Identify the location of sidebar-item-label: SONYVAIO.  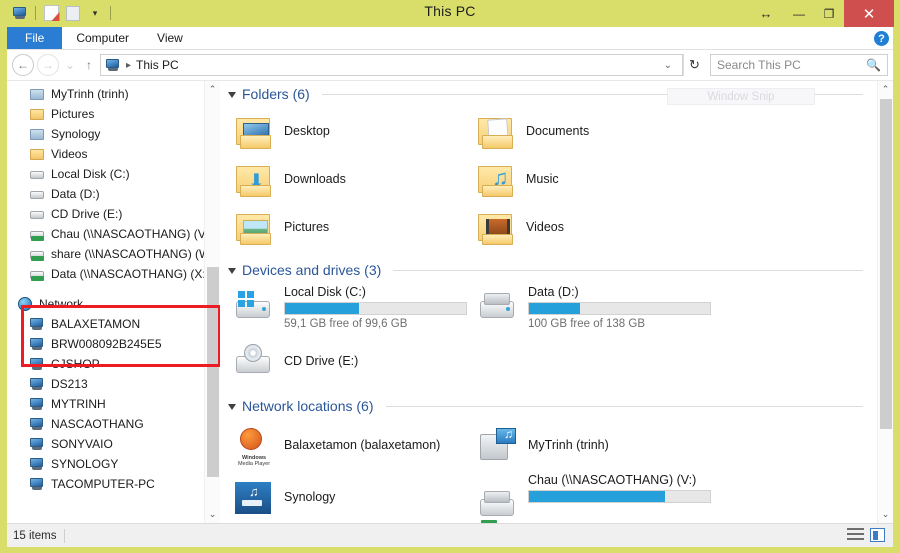
(82, 444).